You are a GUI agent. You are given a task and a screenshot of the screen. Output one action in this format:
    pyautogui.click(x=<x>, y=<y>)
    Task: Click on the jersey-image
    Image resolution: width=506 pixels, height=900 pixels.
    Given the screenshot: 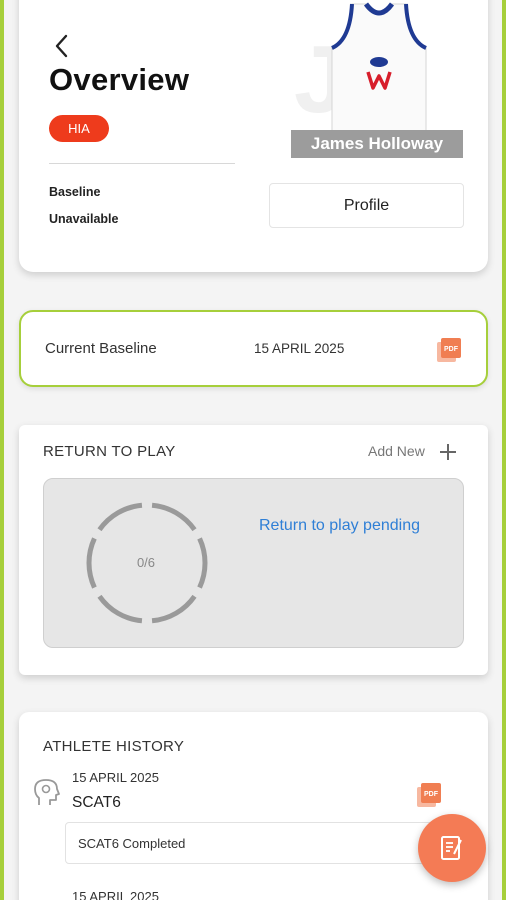 What is the action you would take?
    pyautogui.click(x=379, y=74)
    